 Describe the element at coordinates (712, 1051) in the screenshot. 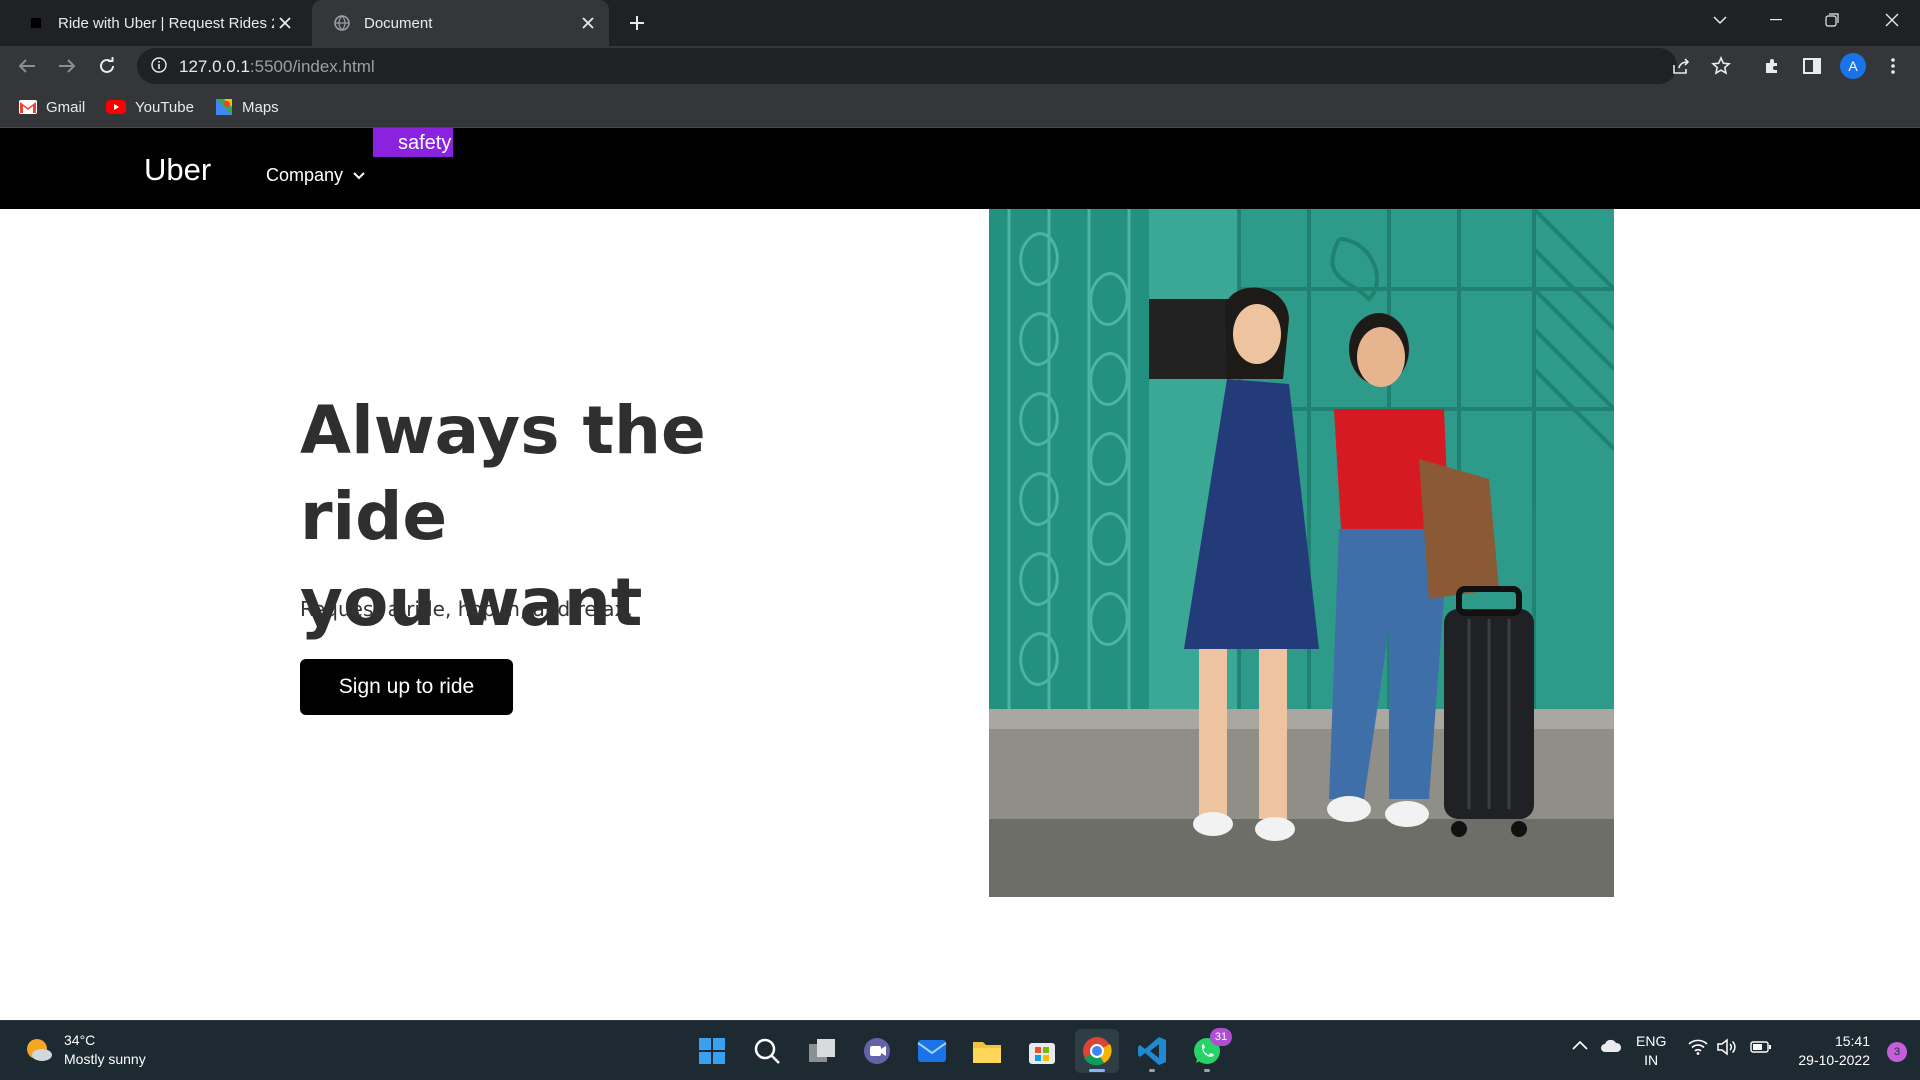

I see `start-icon` at that location.